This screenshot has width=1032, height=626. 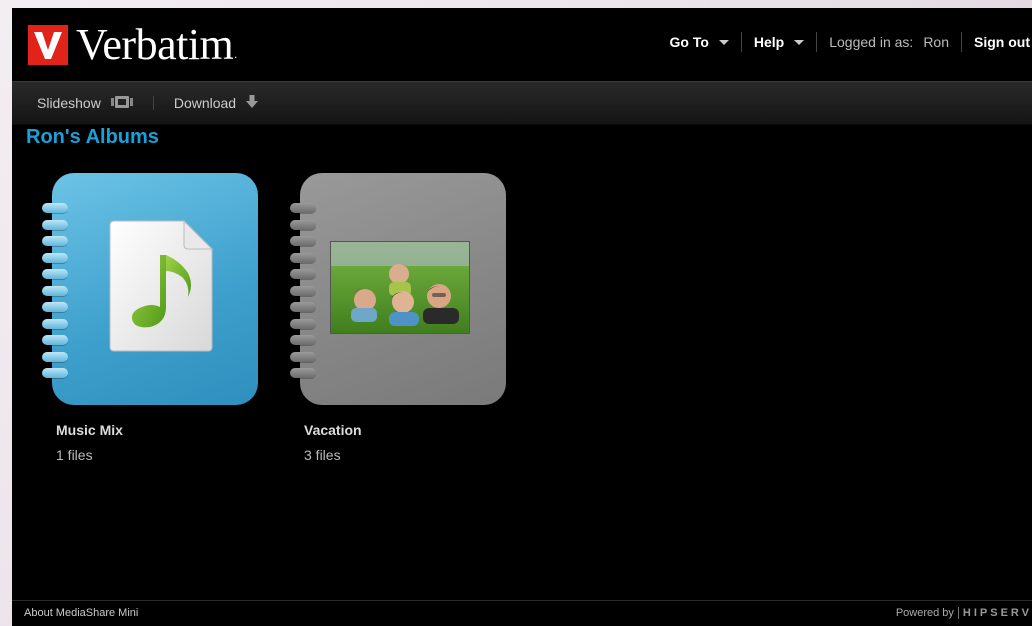 I want to click on top-navigation: Go To Help Logged in as: Ron Sign out, so click(x=844, y=42).